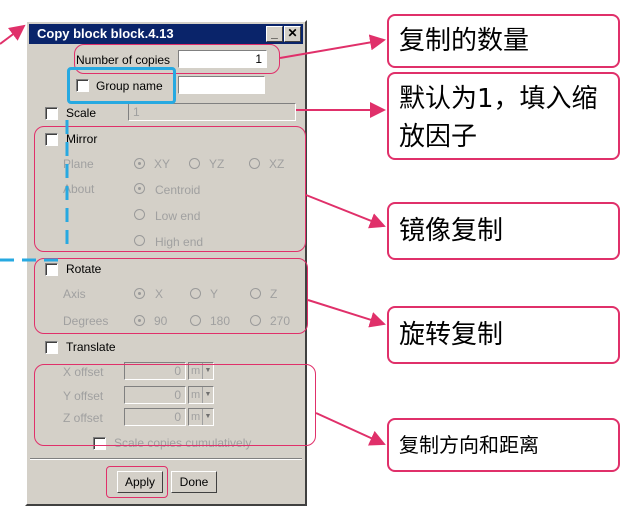 The image size is (637, 520). Describe the element at coordinates (503, 335) in the screenshot. I see `callout-rotate: 旋转复制` at that location.